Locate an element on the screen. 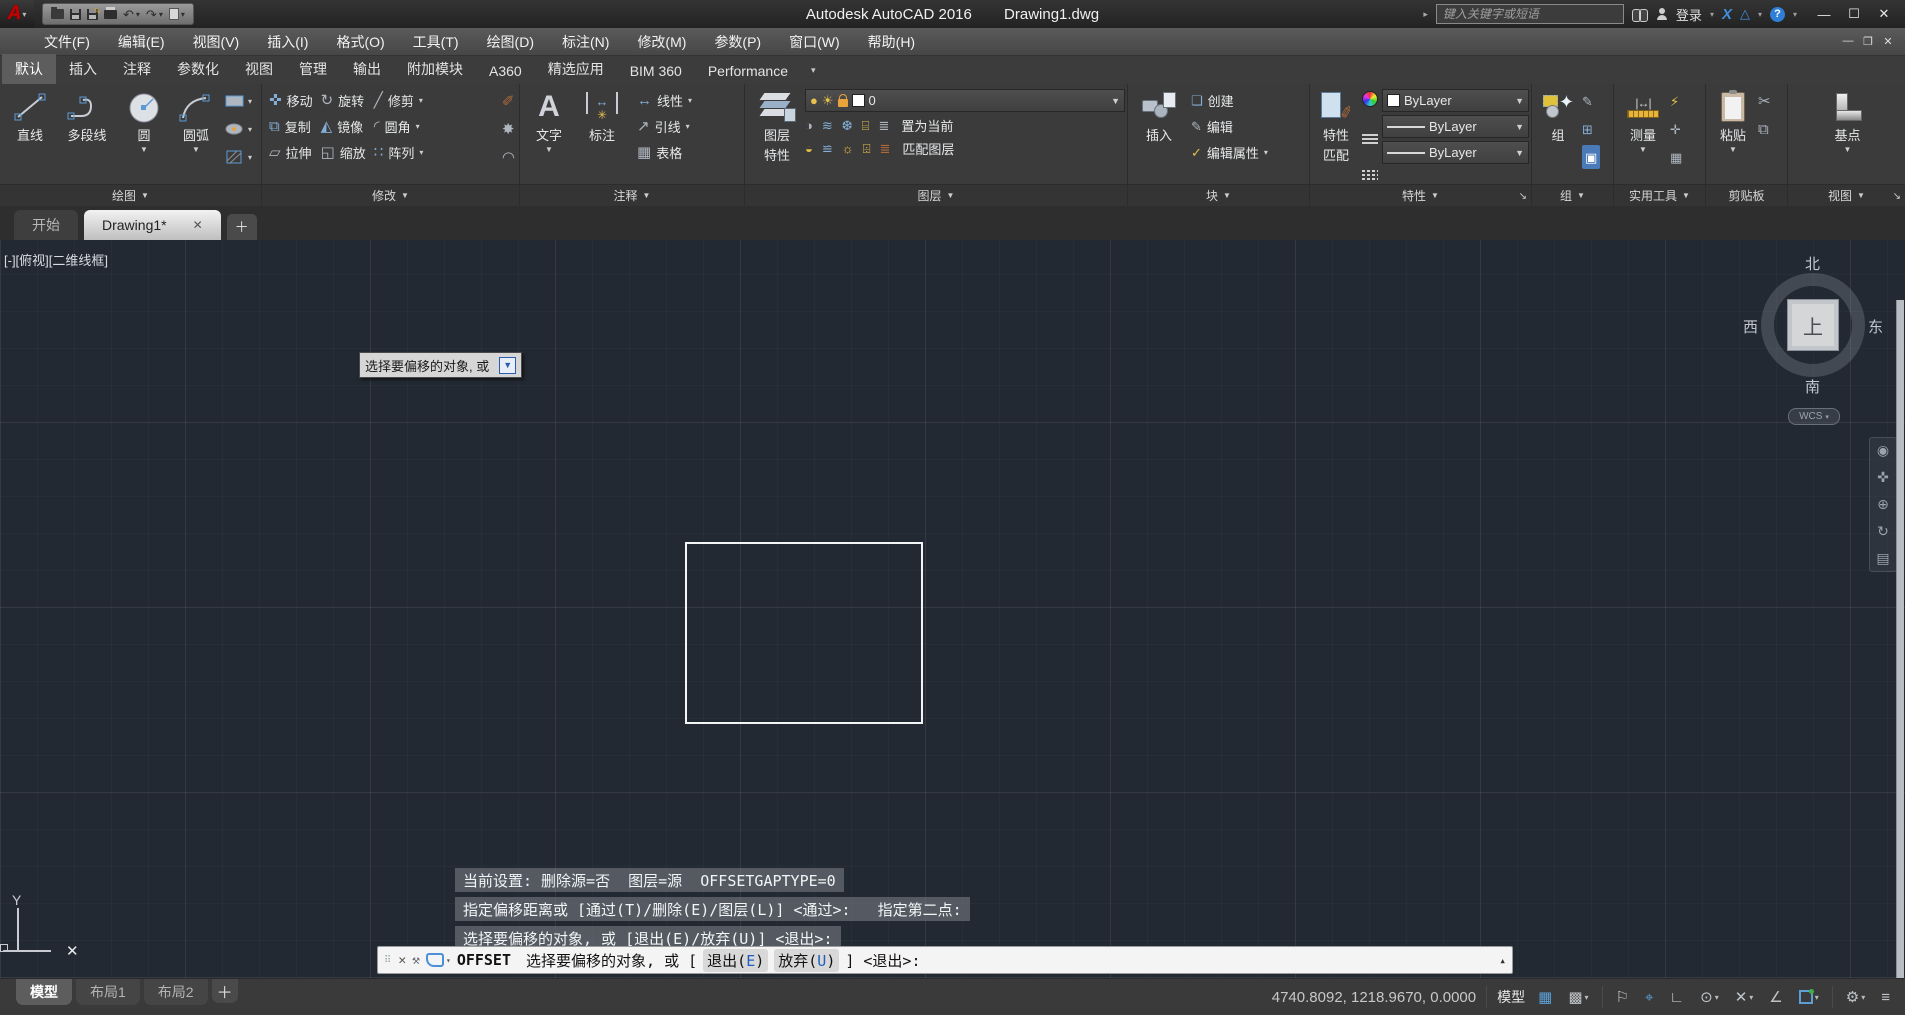  group-selection-toggle: ▣ is located at coordinates (1591, 157).